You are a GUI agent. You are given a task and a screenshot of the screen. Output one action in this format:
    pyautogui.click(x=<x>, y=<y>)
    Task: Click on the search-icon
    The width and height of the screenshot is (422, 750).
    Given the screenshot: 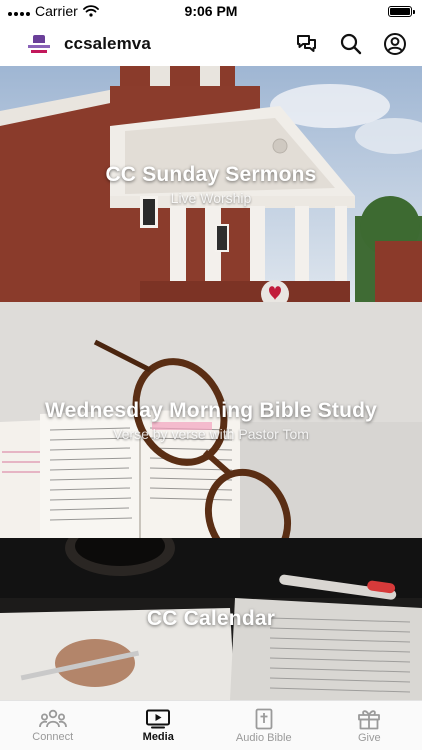 What is the action you would take?
    pyautogui.click(x=351, y=44)
    